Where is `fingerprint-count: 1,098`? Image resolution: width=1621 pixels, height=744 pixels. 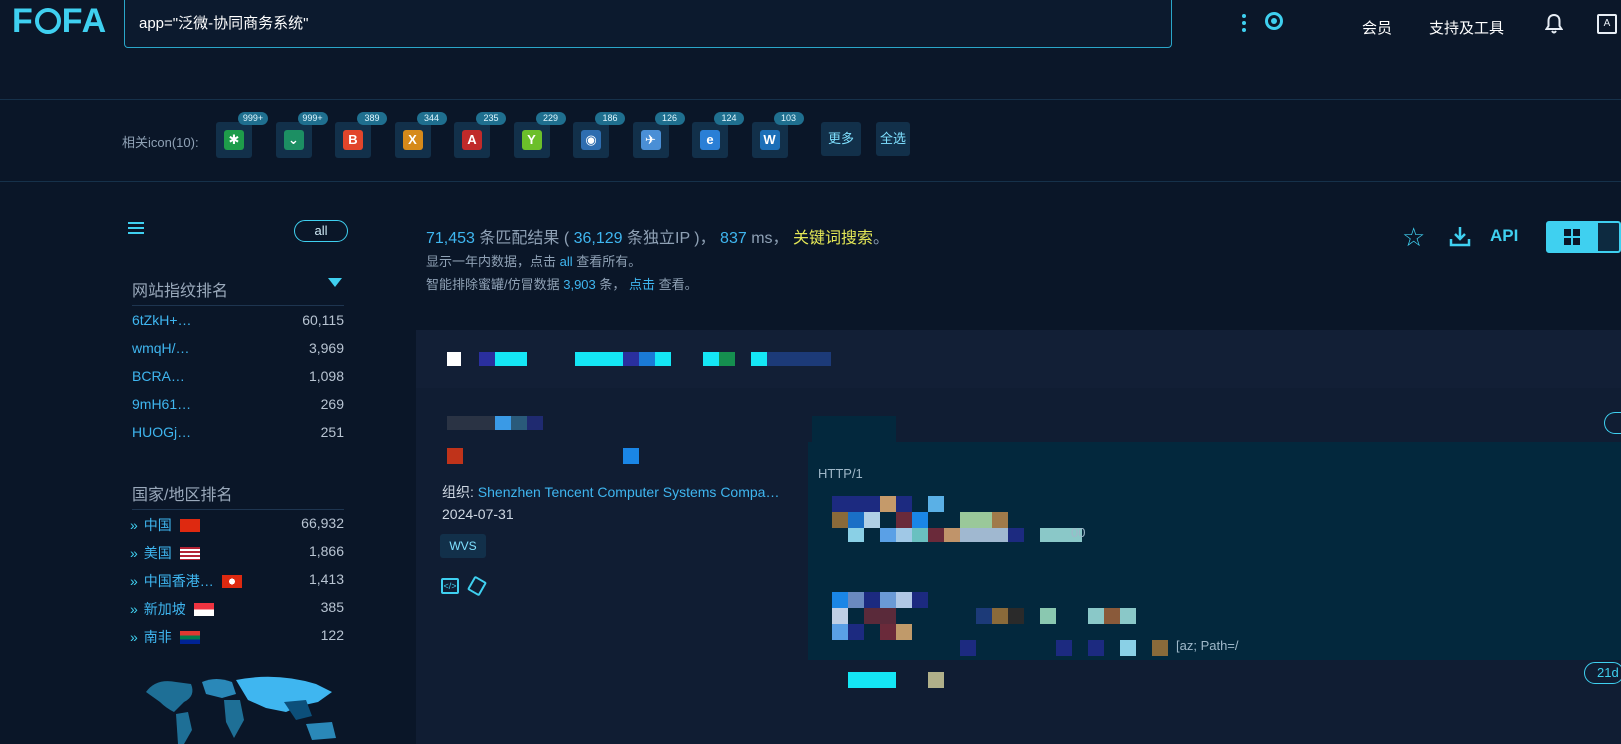
fingerprint-count: 1,098 is located at coordinates (326, 376).